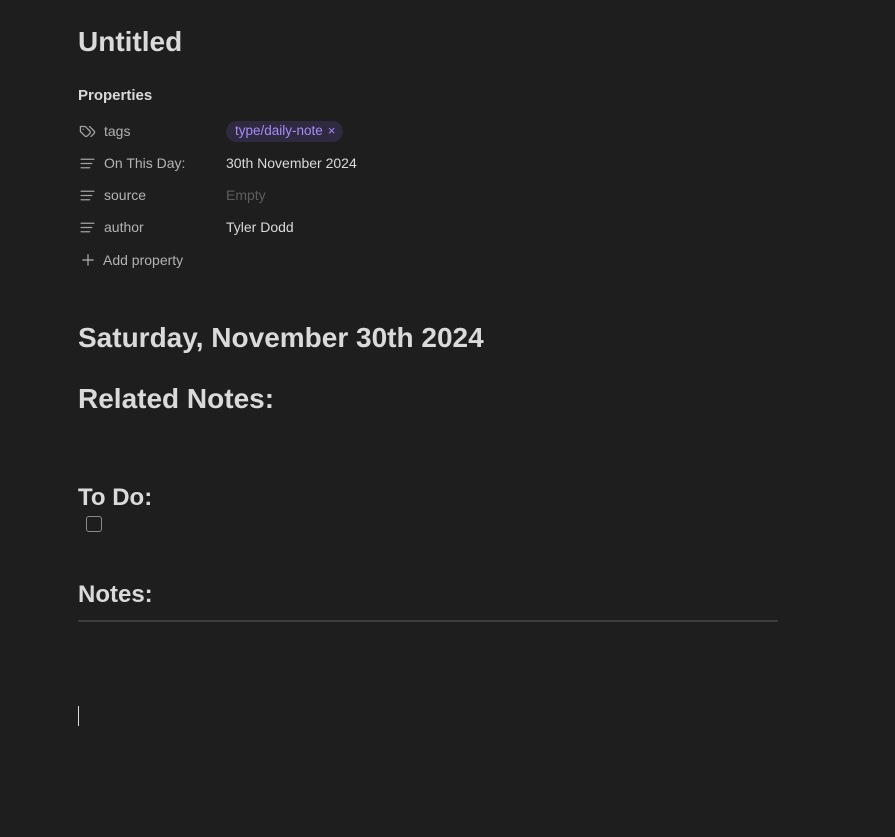  Describe the element at coordinates (115, 498) in the screenshot. I see `todo-heading: To Do:` at that location.